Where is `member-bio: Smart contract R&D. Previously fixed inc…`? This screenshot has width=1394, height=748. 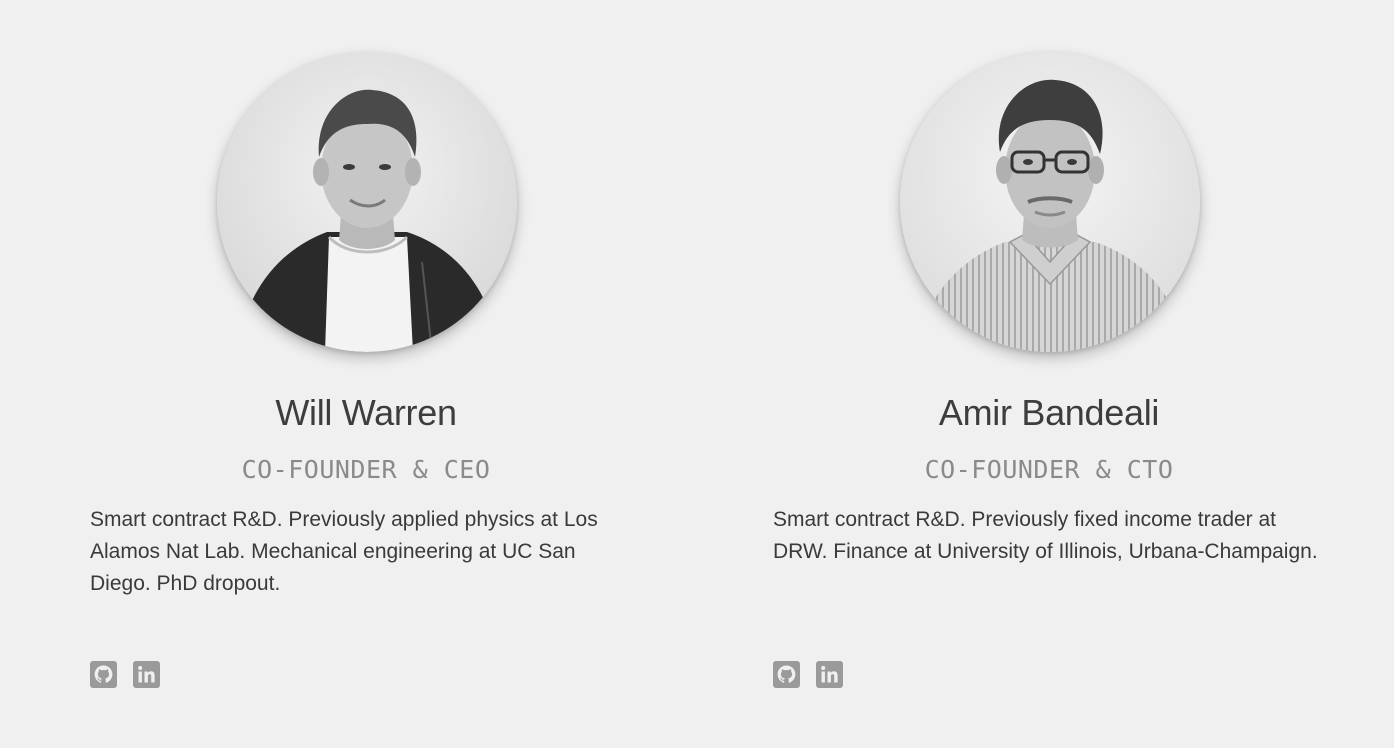 member-bio: Smart contract R&D. Previously fixed inc… is located at coordinates (1045, 535).